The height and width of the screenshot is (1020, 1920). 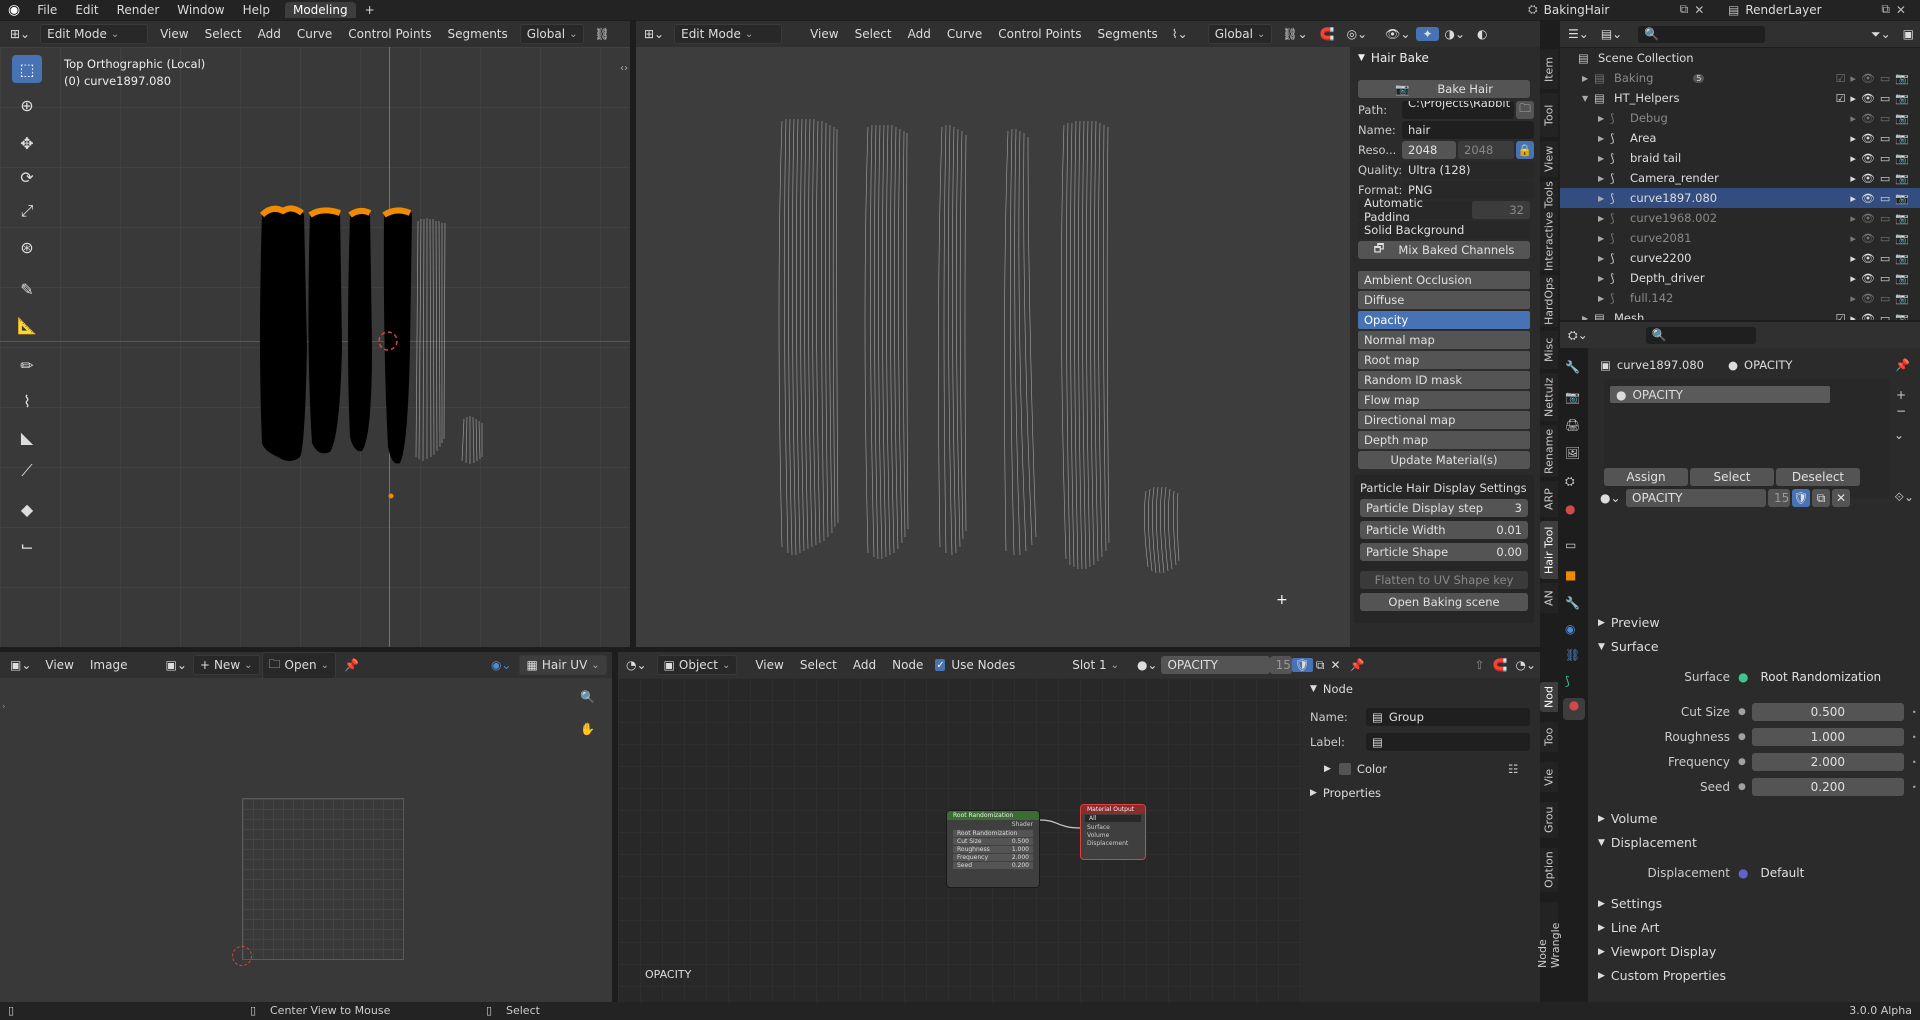 I want to click on display-mode-icon: ▤⌄, so click(x=1611, y=34).